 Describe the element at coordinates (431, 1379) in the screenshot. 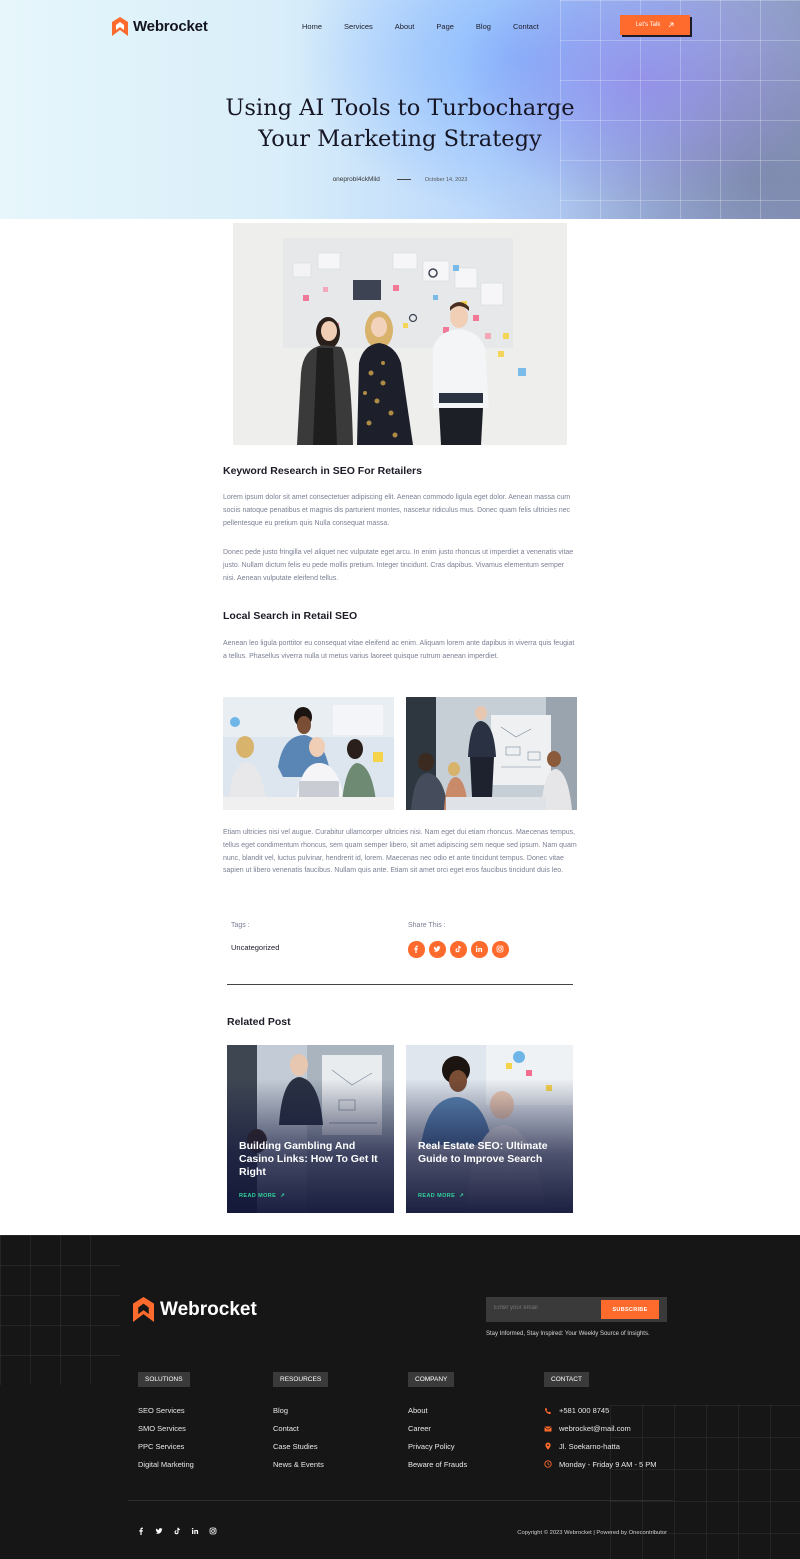

I see `footer-heading-company: COMPANY` at that location.